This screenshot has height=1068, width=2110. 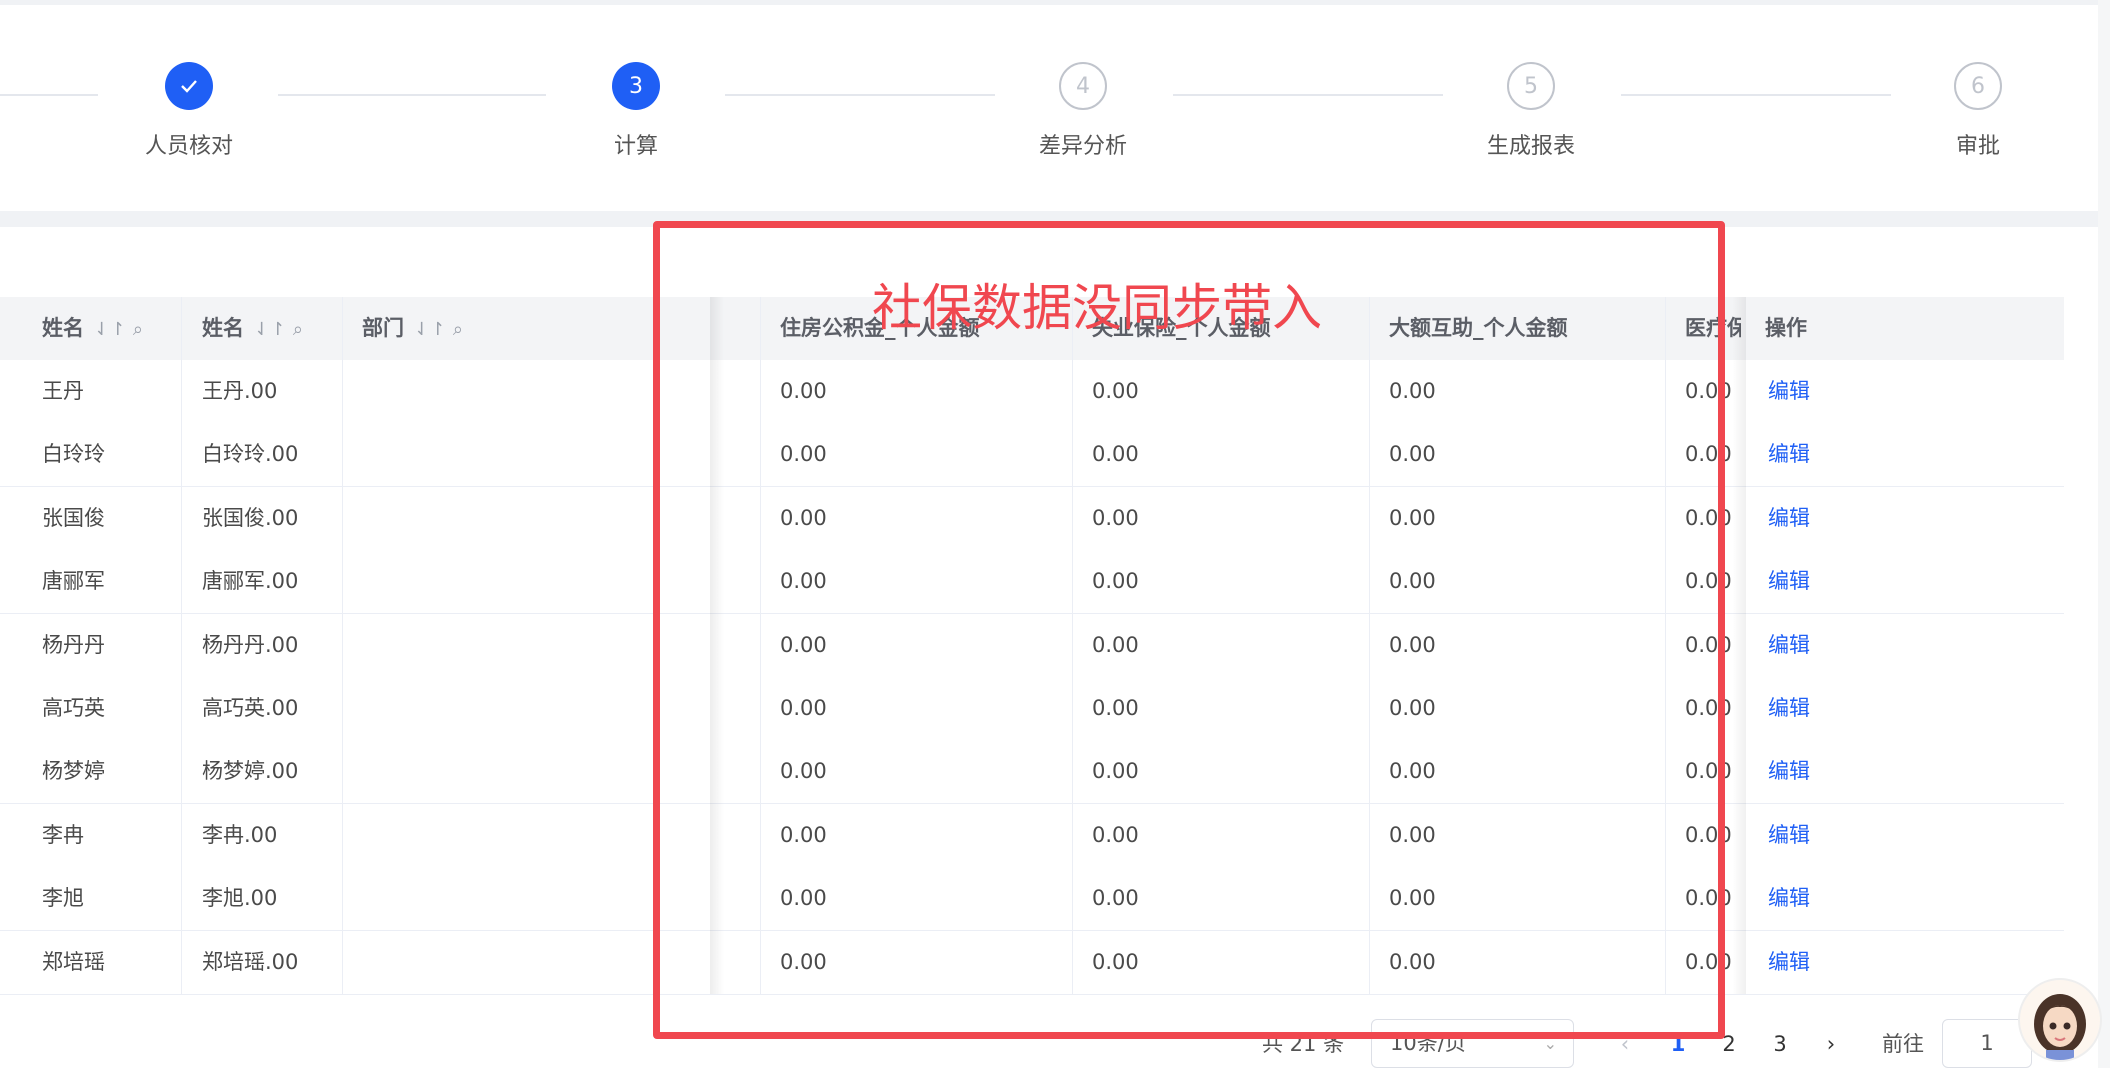 What do you see at coordinates (240, 834) in the screenshot?
I see `cell-name-alt: 李冉.00` at bounding box center [240, 834].